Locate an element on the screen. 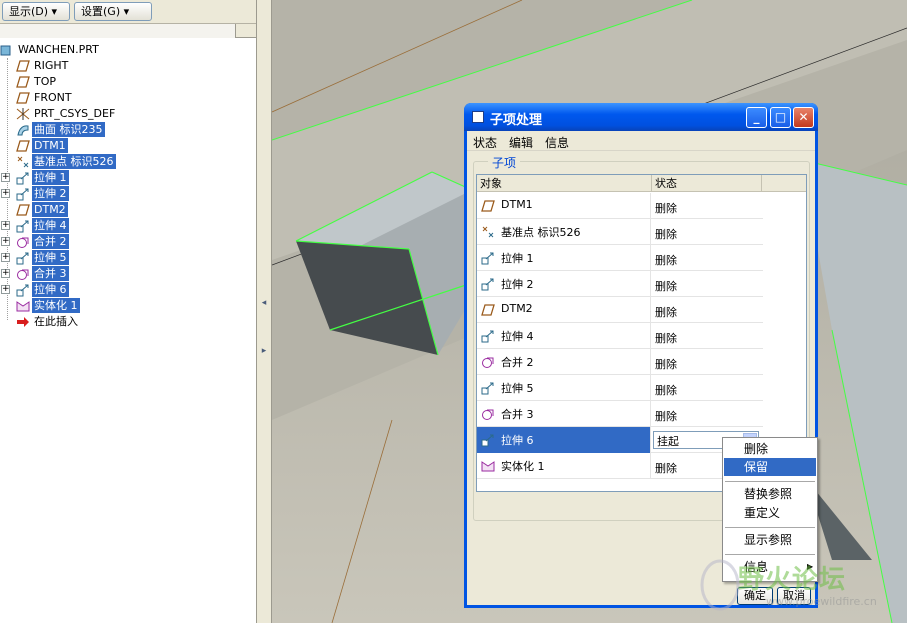 The height and width of the screenshot is (623, 907). dialog-title-bar: 子项处理 _ □ ✕ is located at coordinates (641, 117).